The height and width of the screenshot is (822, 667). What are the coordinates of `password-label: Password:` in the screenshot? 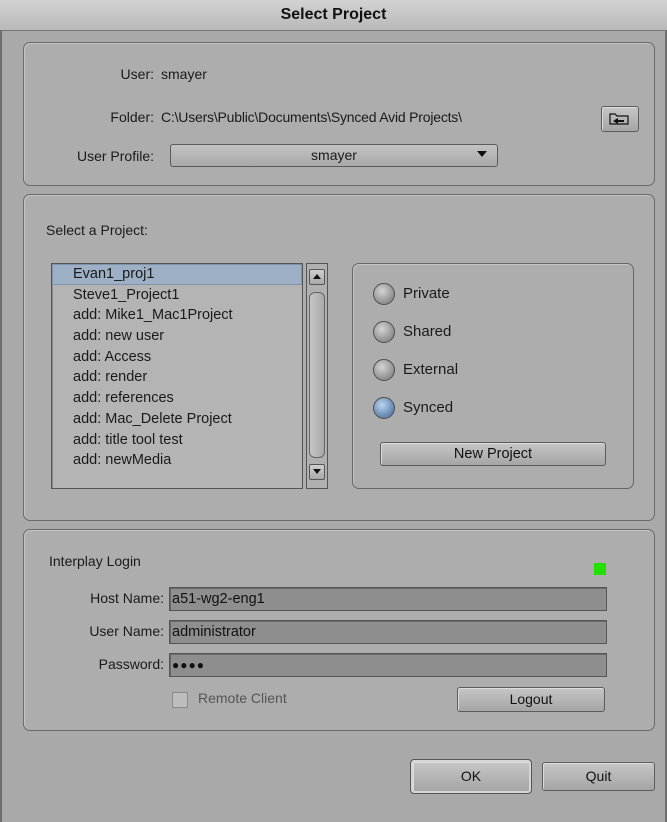 It's located at (131, 664).